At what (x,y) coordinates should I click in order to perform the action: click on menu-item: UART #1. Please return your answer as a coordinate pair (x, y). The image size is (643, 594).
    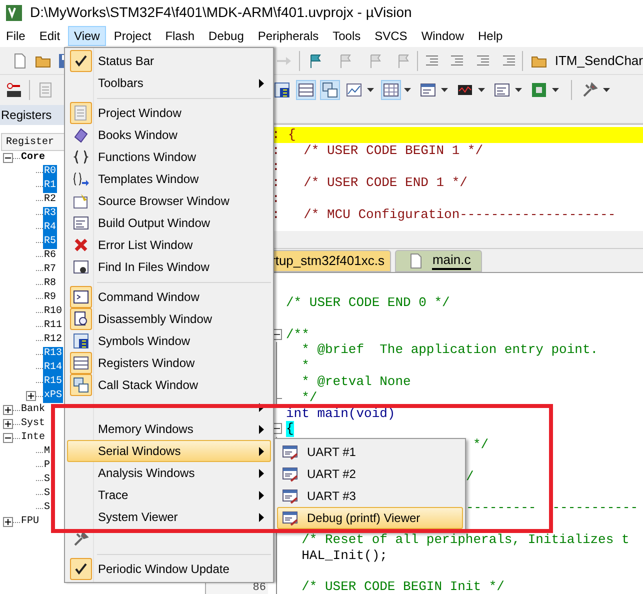
    Looking at the image, I should click on (370, 452).